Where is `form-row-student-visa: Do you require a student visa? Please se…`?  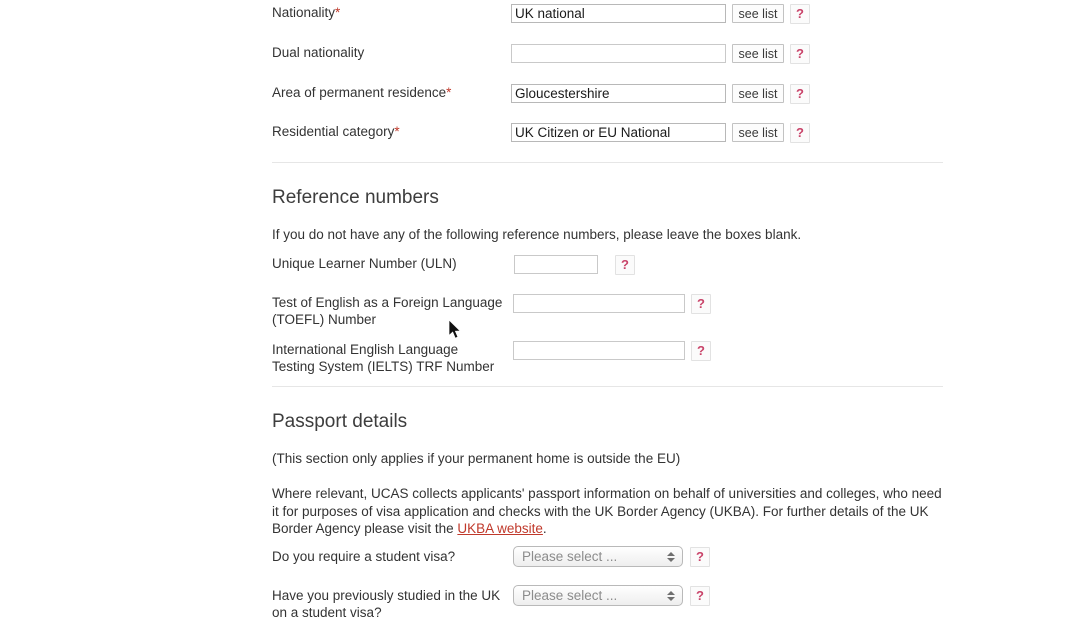
form-row-student-visa: Do you require a student visa? Please se… is located at coordinates (491, 556).